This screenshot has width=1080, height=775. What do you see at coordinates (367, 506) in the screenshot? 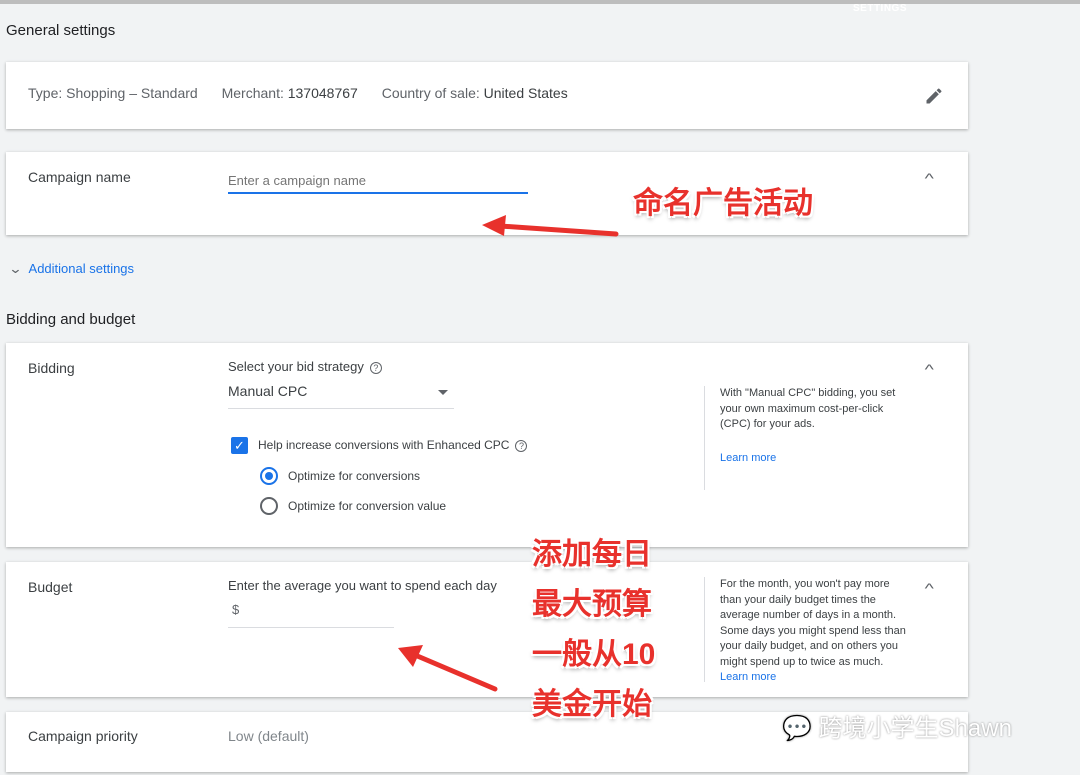
I see `radio-label: Optimize for conversion value` at bounding box center [367, 506].